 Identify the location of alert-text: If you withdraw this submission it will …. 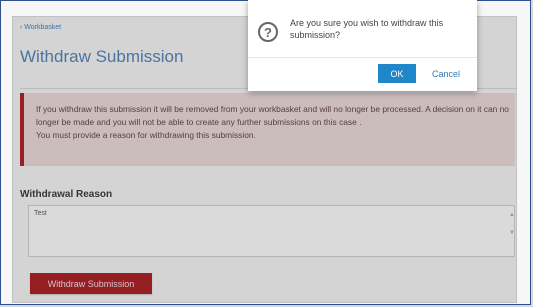
(272, 115).